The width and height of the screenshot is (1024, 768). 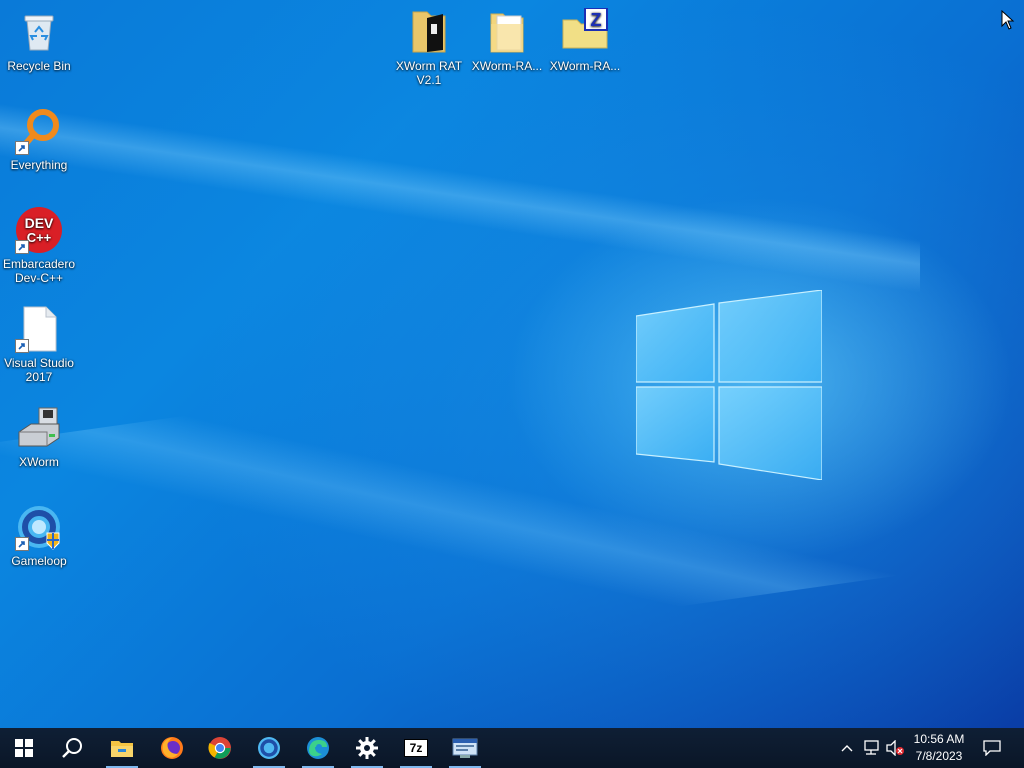 What do you see at coordinates (596, 20) in the screenshot?
I see `zip-badge-text: Z` at bounding box center [596, 20].